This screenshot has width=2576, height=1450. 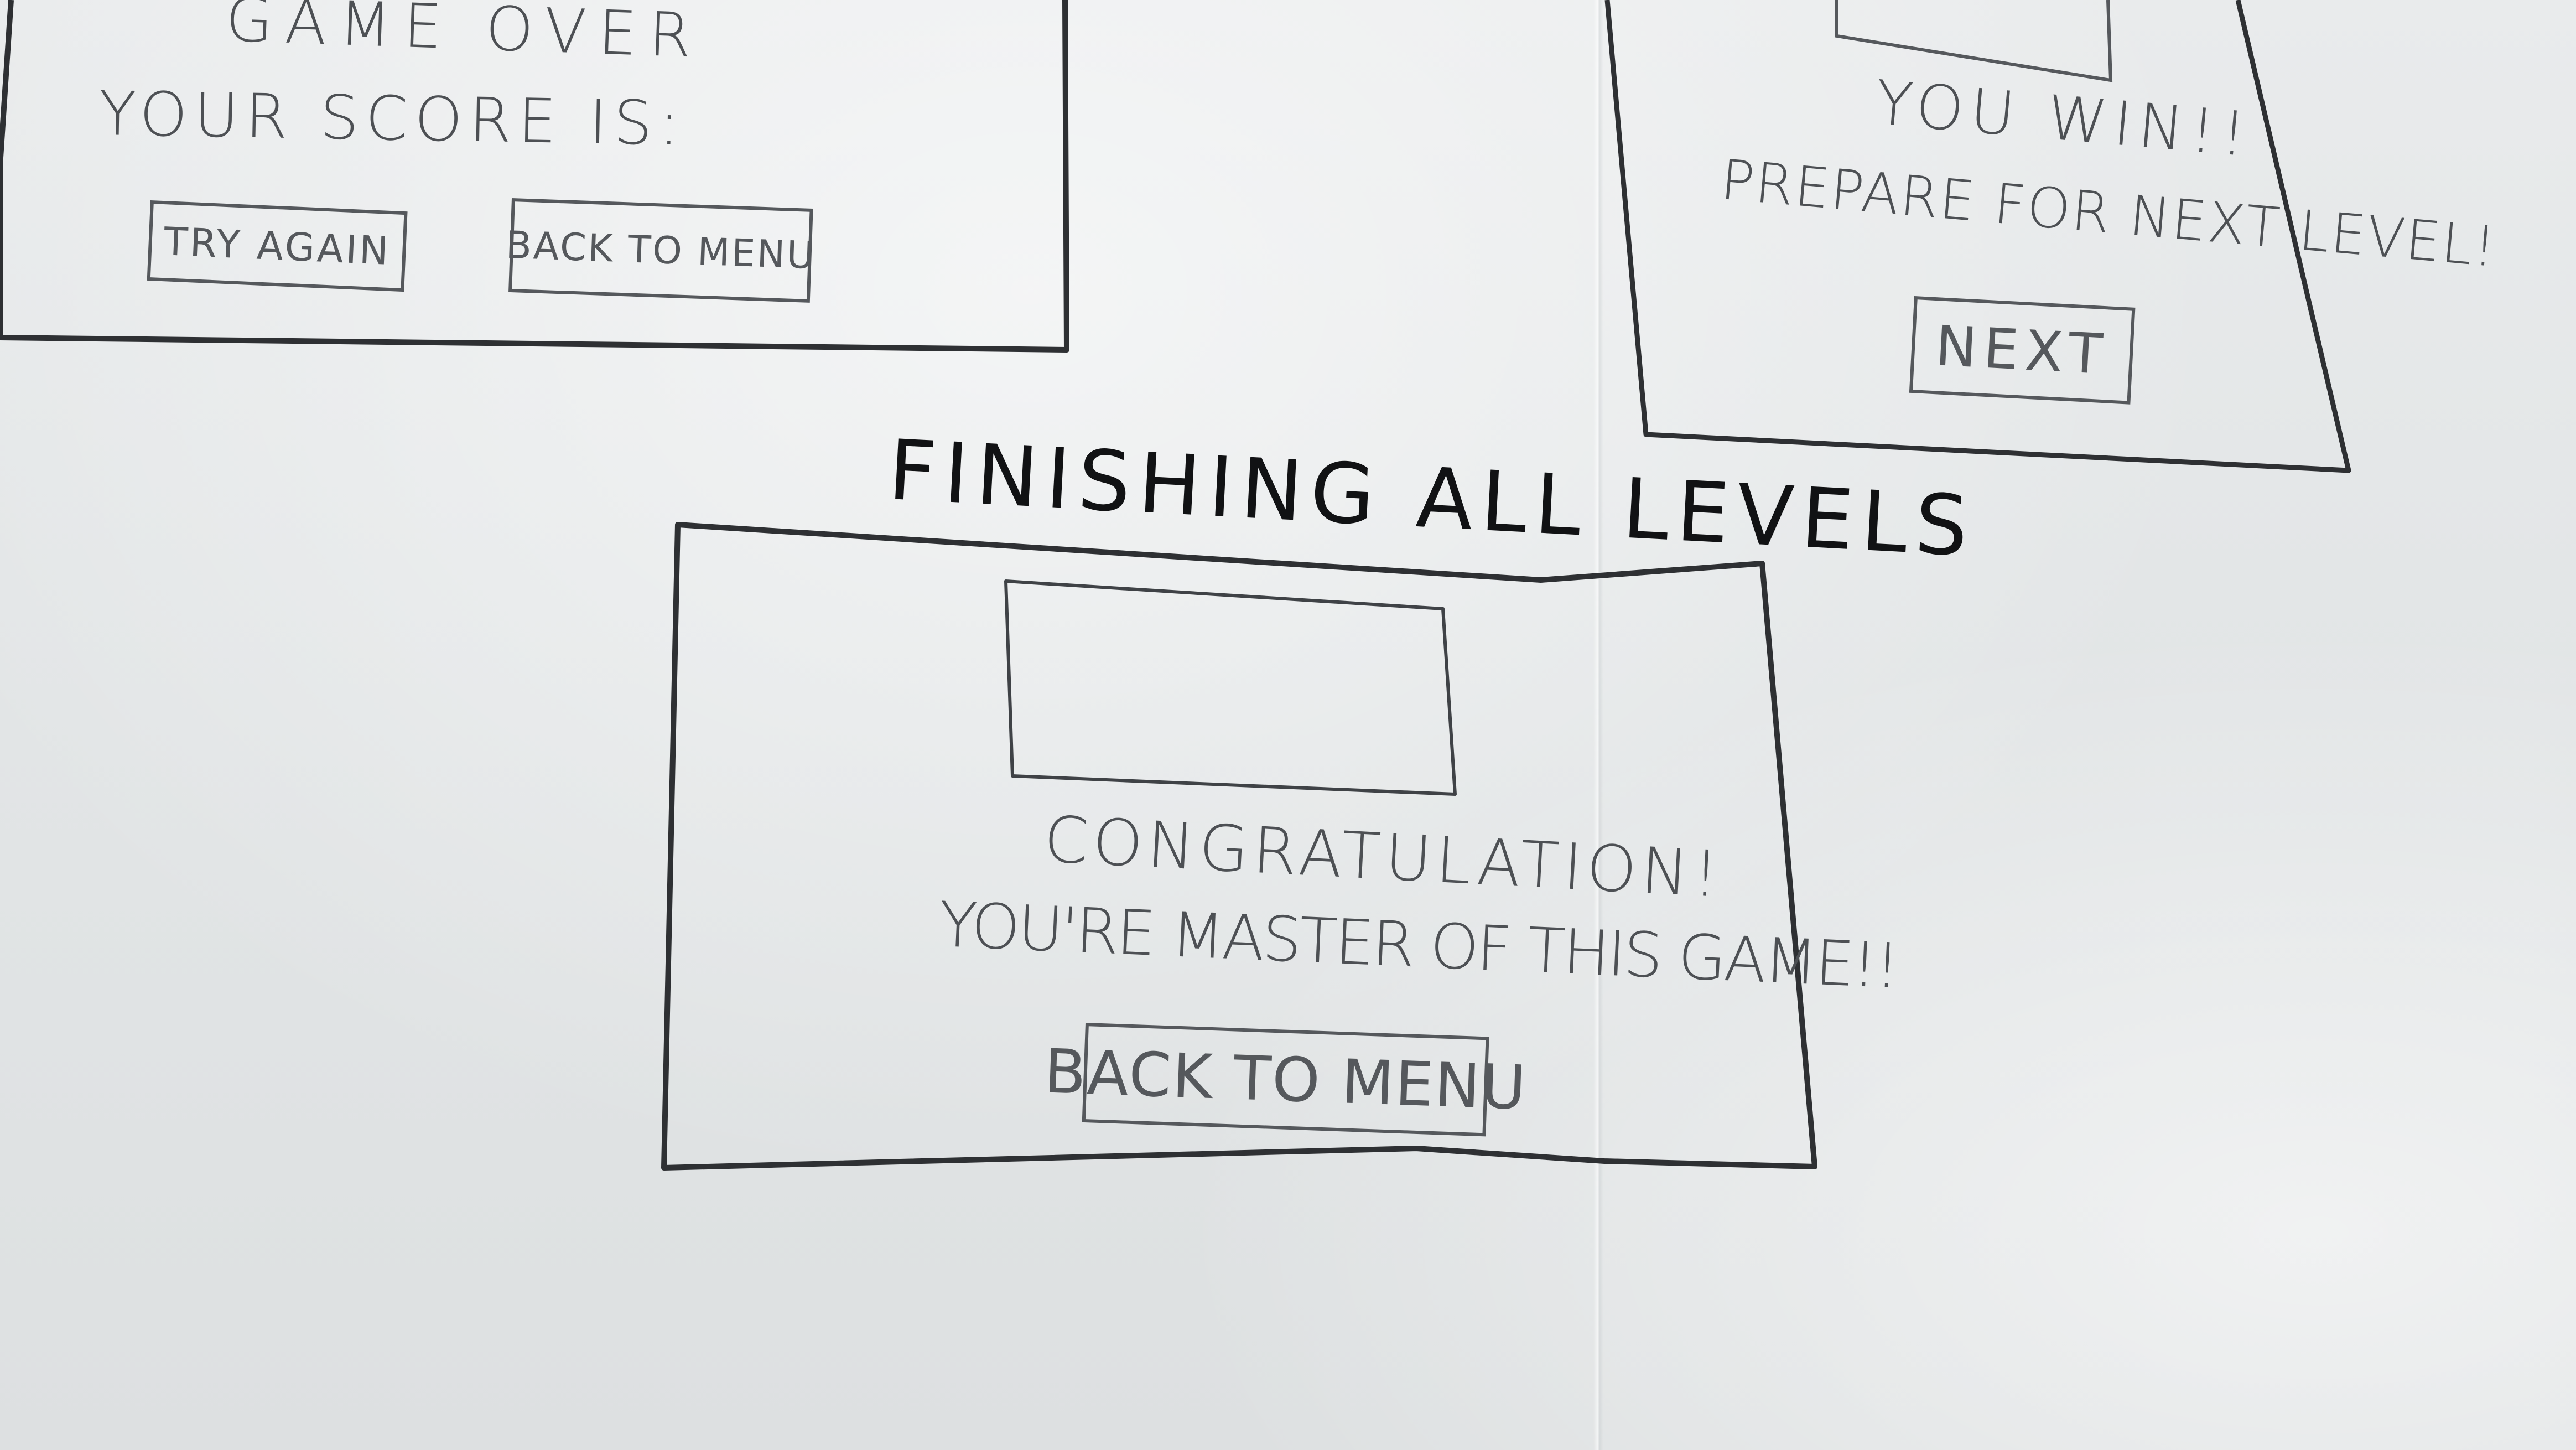 What do you see at coordinates (1974, 41) in the screenshot?
I see `win-image-placeholder` at bounding box center [1974, 41].